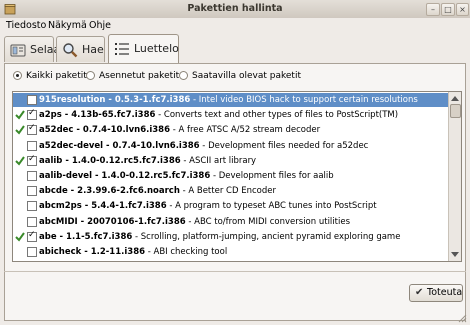 This screenshot has height=325, width=470. What do you see at coordinates (235, 49) in the screenshot?
I see `tab-strip: Selaa Hae Luettelo` at bounding box center [235, 49].